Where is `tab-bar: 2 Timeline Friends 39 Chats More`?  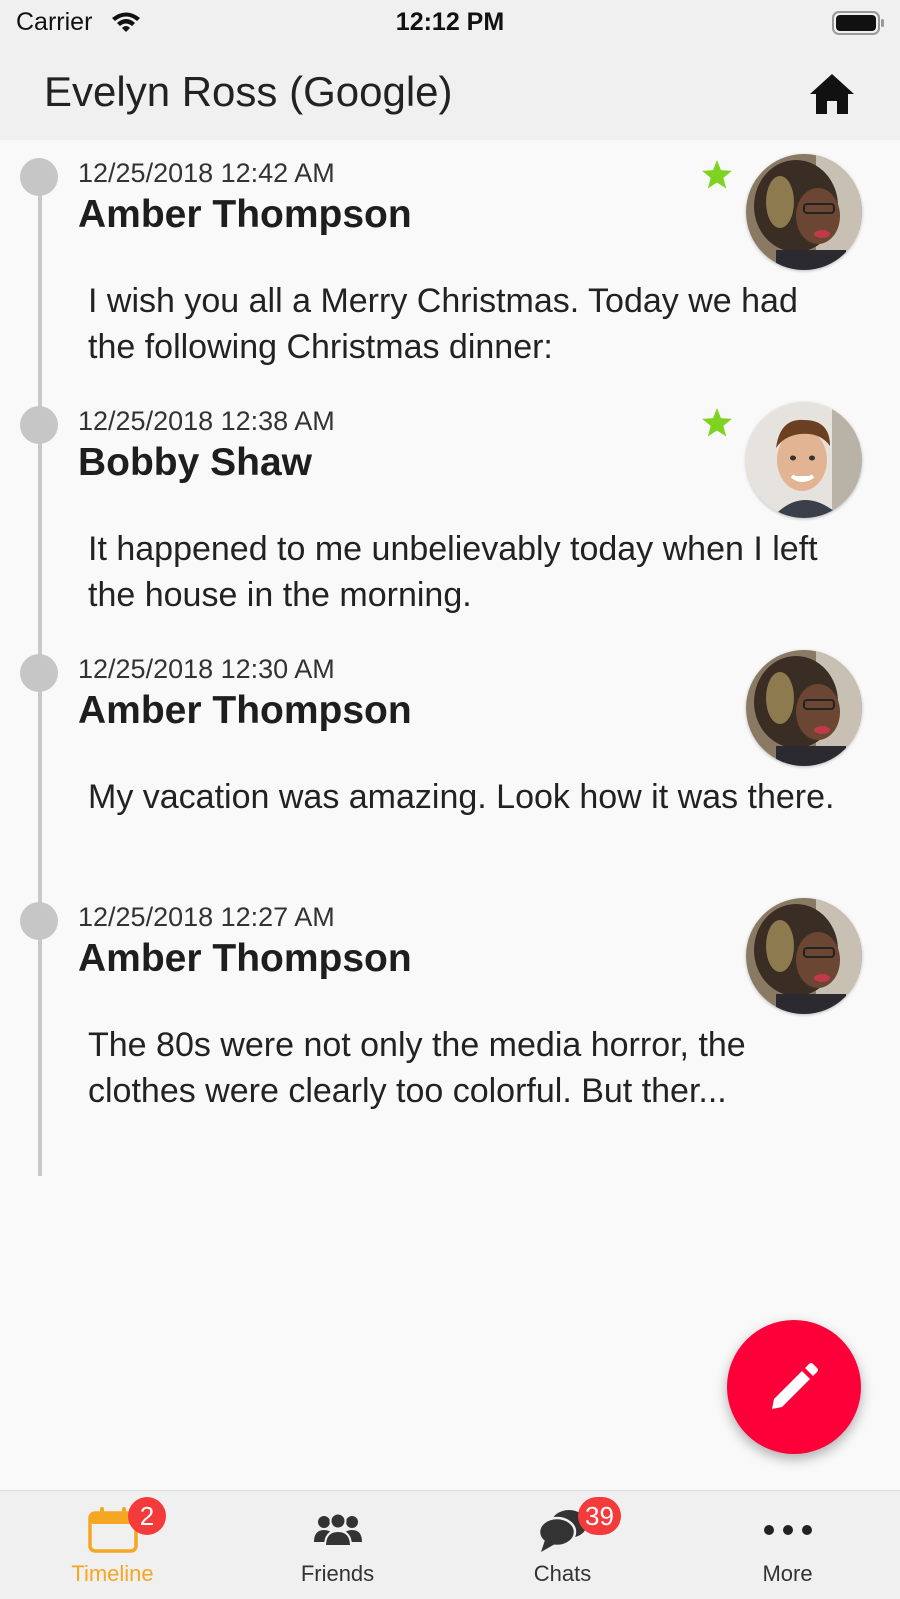
tab-bar: 2 Timeline Friends 39 Chats More is located at coordinates (450, 1544).